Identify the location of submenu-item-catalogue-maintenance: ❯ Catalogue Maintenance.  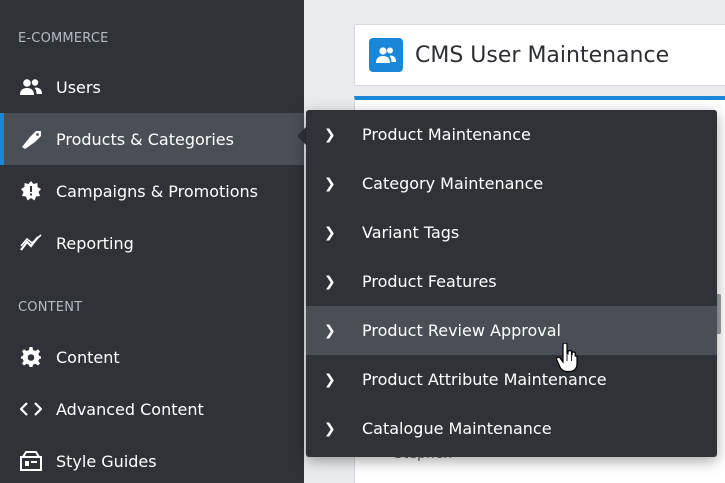
(511, 428).